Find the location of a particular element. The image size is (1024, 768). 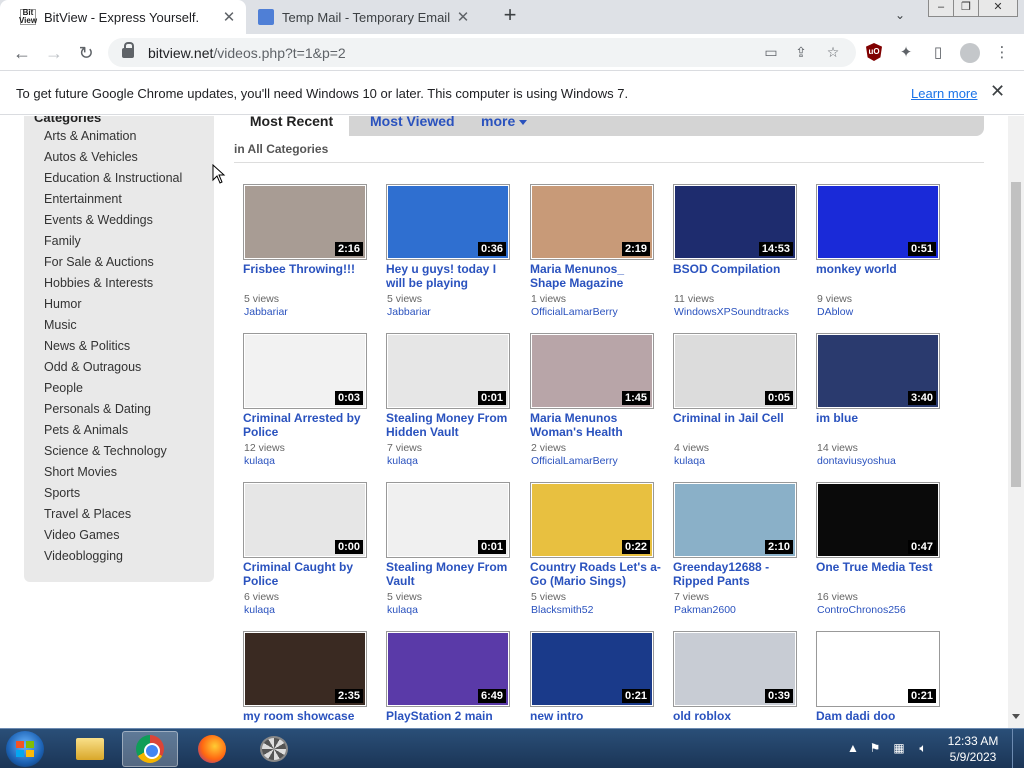

taskbar-explorer is located at coordinates (90, 749).